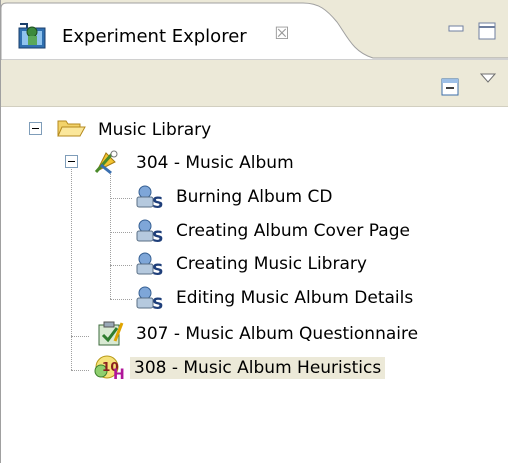 This screenshot has height=464, width=508. Describe the element at coordinates (110, 333) in the screenshot. I see `questionnaire-icon` at that location.